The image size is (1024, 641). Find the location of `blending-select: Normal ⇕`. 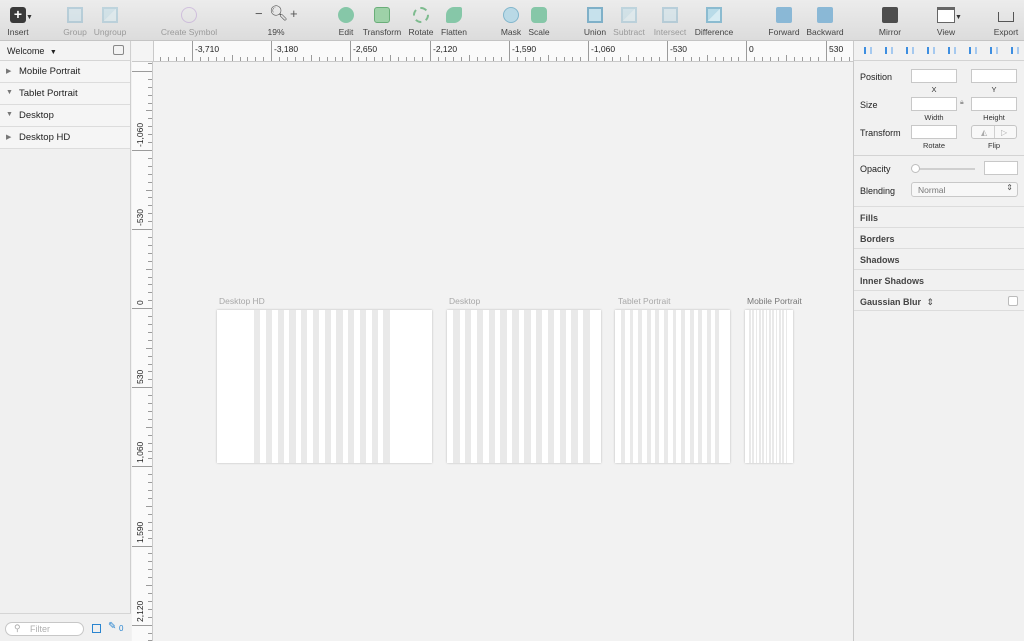

blending-select: Normal ⇕ is located at coordinates (964, 189).